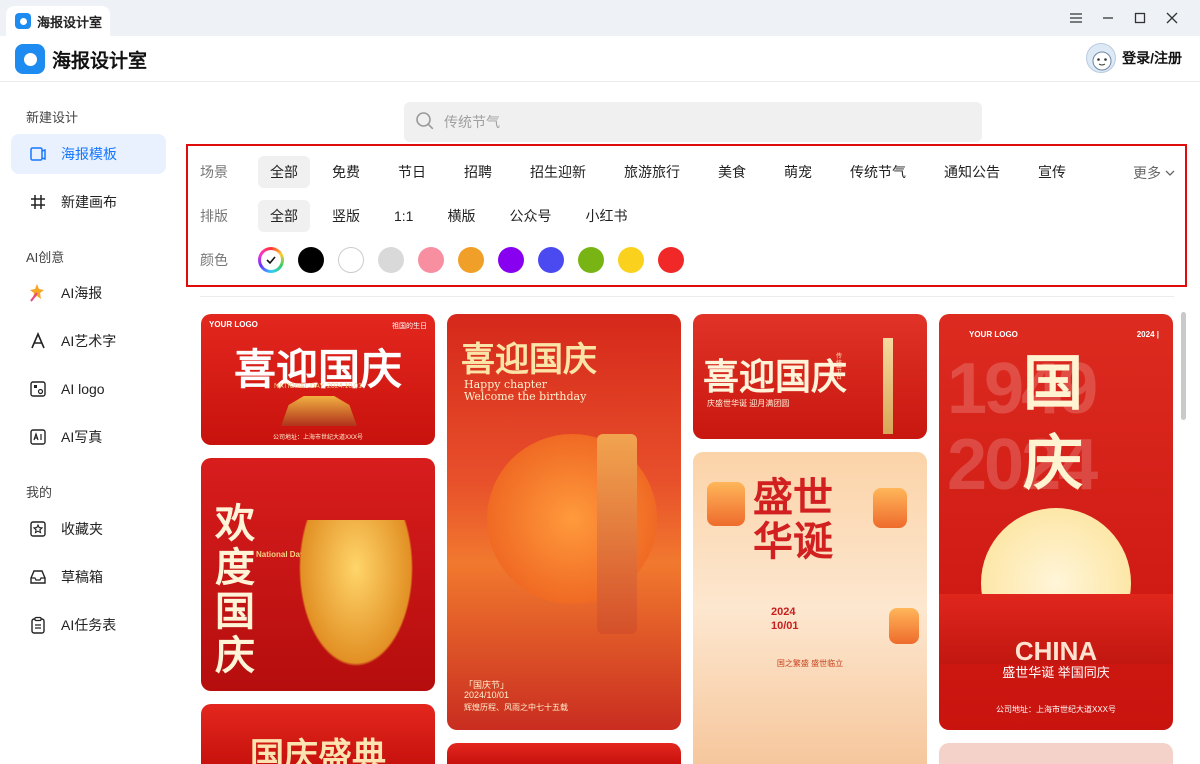 The width and height of the screenshot is (1200, 764). What do you see at coordinates (472, 122) in the screenshot?
I see `search-input: 传统节气` at bounding box center [472, 122].